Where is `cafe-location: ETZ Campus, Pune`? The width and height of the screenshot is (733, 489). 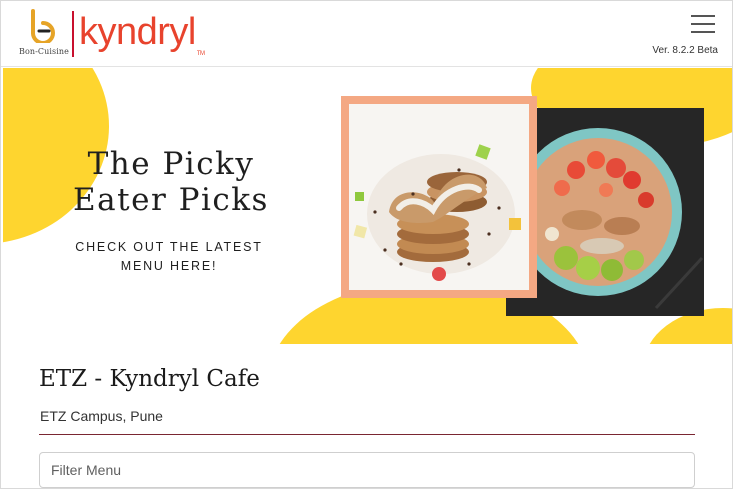 cafe-location: ETZ Campus, Pune is located at coordinates (101, 416).